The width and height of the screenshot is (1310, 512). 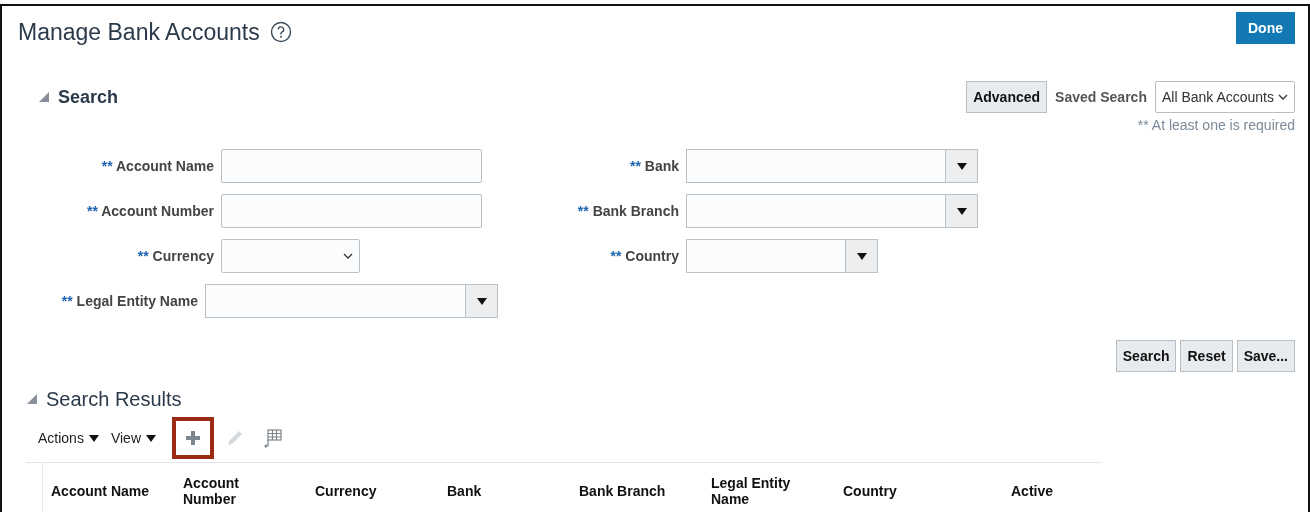 I want to click on column-header: Account Number, so click(x=249, y=491).